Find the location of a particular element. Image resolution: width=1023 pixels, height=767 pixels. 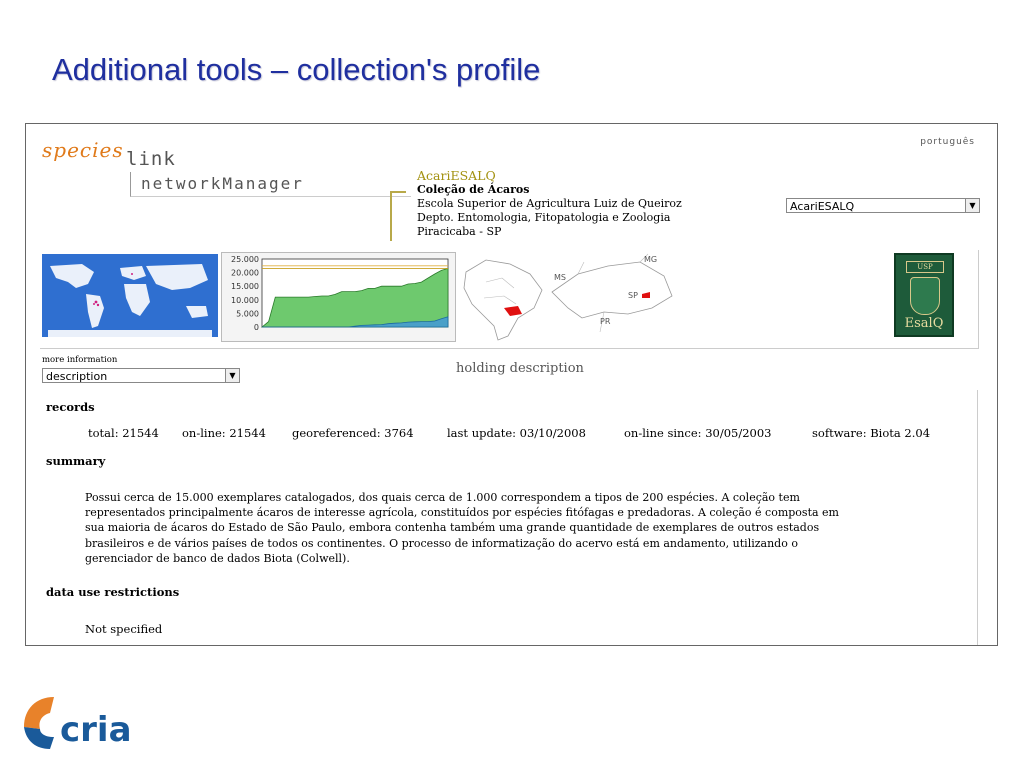

records-chart: 25.000 20.000 15.000 10.000 5.000 0 is located at coordinates (338, 297).